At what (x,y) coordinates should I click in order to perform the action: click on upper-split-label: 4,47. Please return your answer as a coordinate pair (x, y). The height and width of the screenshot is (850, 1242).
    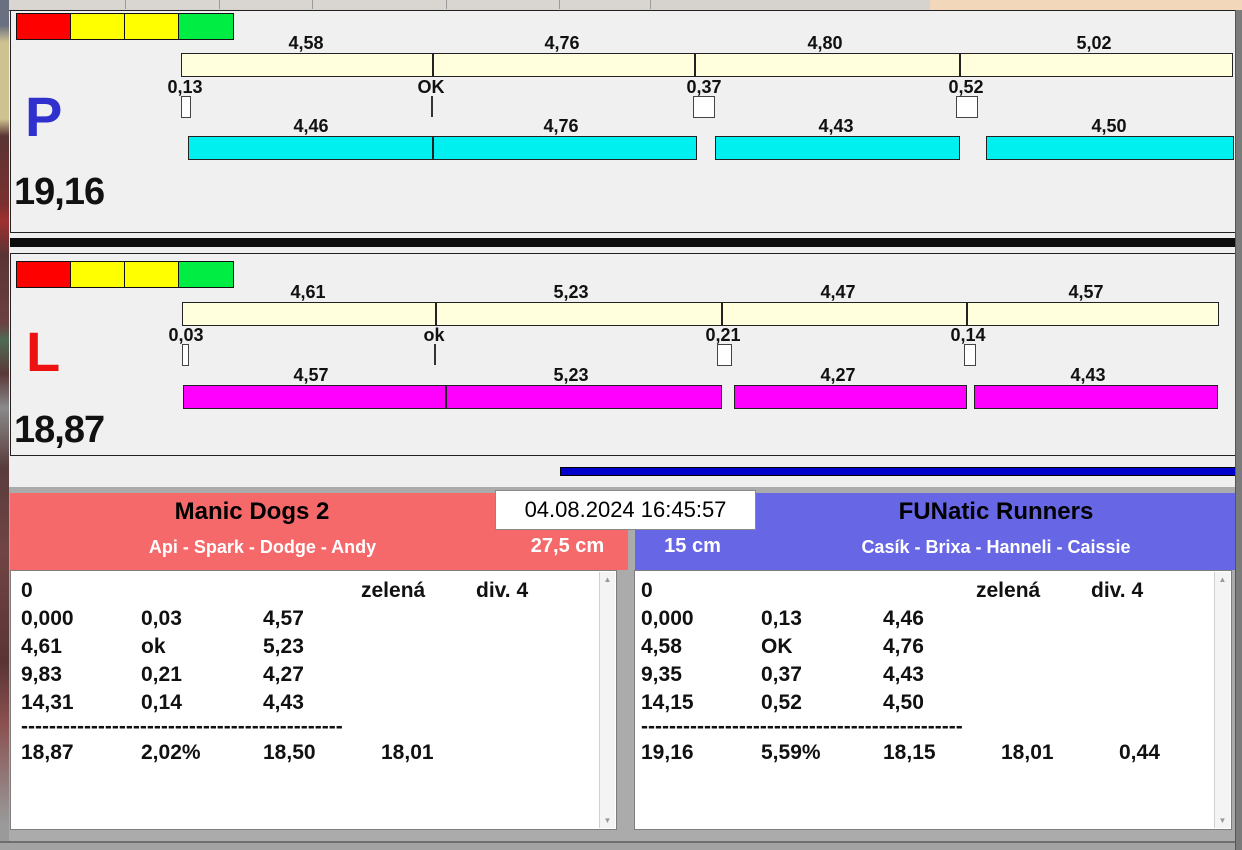
    Looking at the image, I should click on (838, 292).